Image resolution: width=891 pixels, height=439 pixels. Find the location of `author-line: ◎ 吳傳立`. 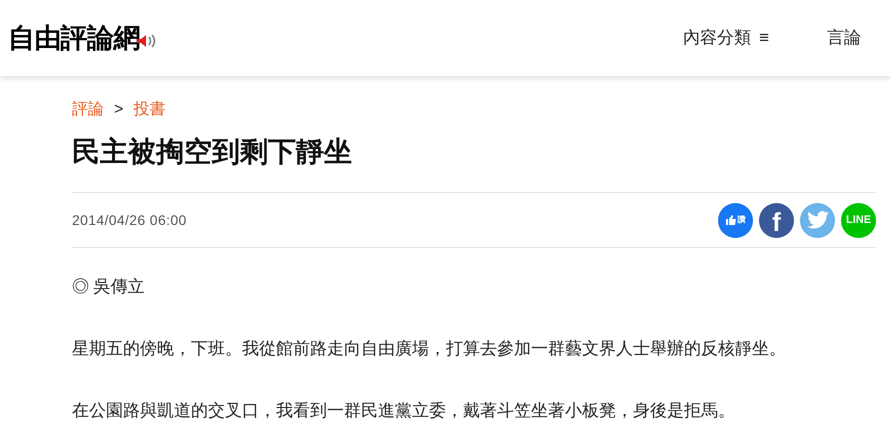

author-line: ◎ 吳傳立 is located at coordinates (109, 287).